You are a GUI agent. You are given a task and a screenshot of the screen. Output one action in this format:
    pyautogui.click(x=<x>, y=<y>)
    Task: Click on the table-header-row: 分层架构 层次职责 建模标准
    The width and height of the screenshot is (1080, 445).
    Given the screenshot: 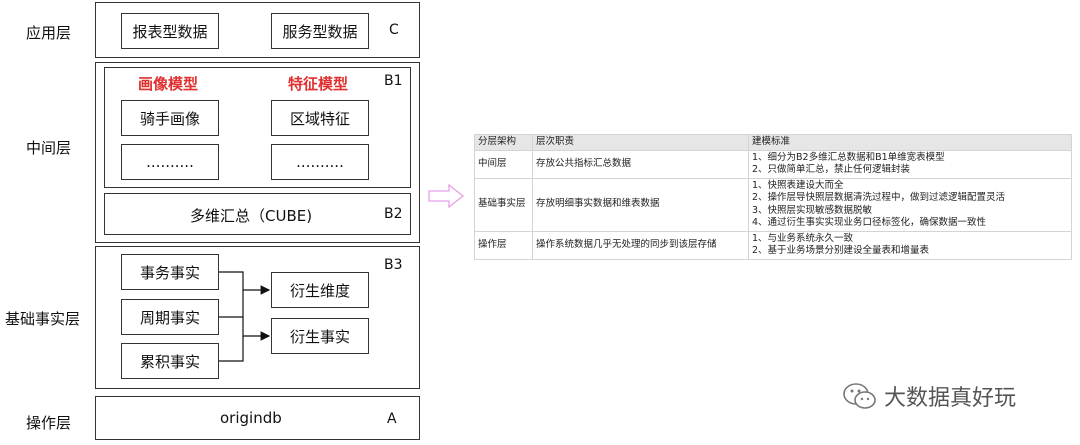 What is the action you would take?
    pyautogui.click(x=773, y=142)
    